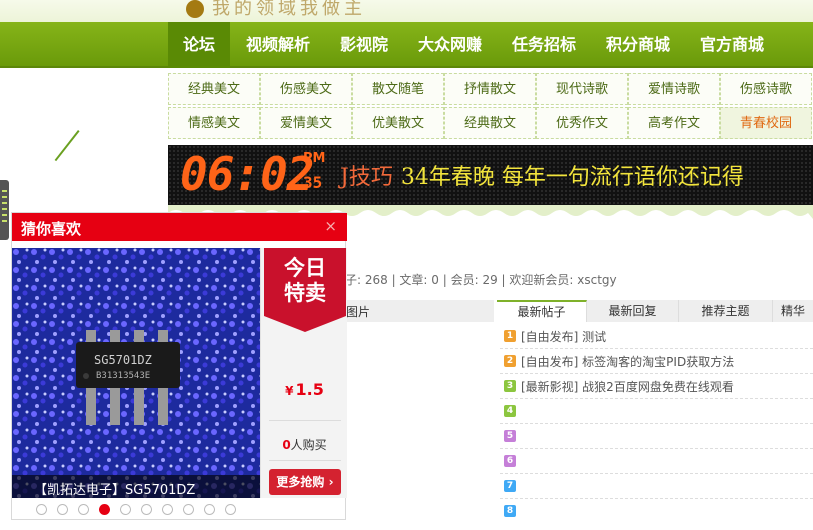  Describe the element at coordinates (289, 391) in the screenshot. I see `currency-symbol: ¥` at that location.